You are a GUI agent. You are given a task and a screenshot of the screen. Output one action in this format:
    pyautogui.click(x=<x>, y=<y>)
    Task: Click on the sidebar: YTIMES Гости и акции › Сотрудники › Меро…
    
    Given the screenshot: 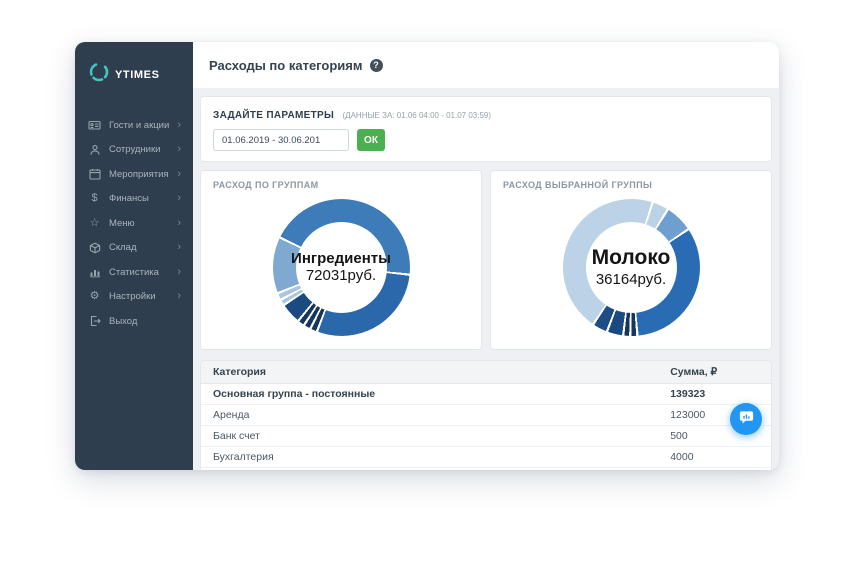 What is the action you would take?
    pyautogui.click(x=134, y=256)
    